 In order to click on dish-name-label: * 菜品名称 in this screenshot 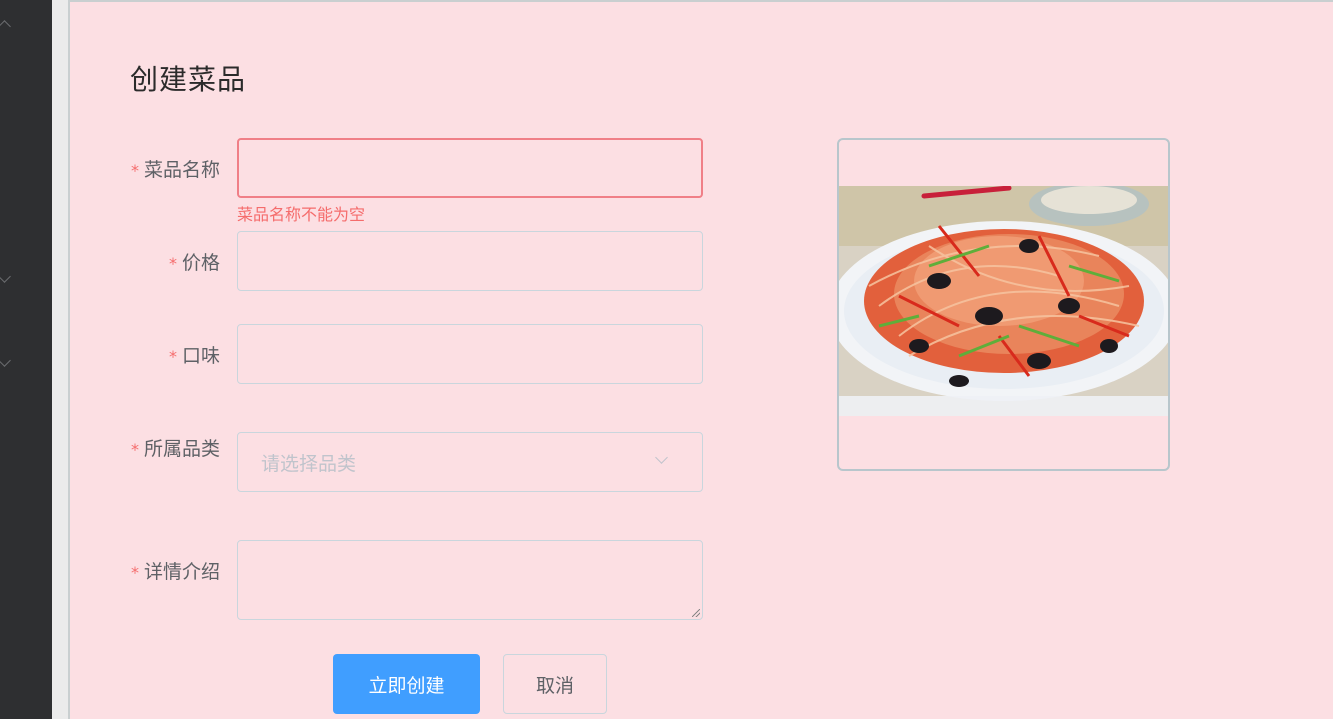, I will do `click(145, 168)`.